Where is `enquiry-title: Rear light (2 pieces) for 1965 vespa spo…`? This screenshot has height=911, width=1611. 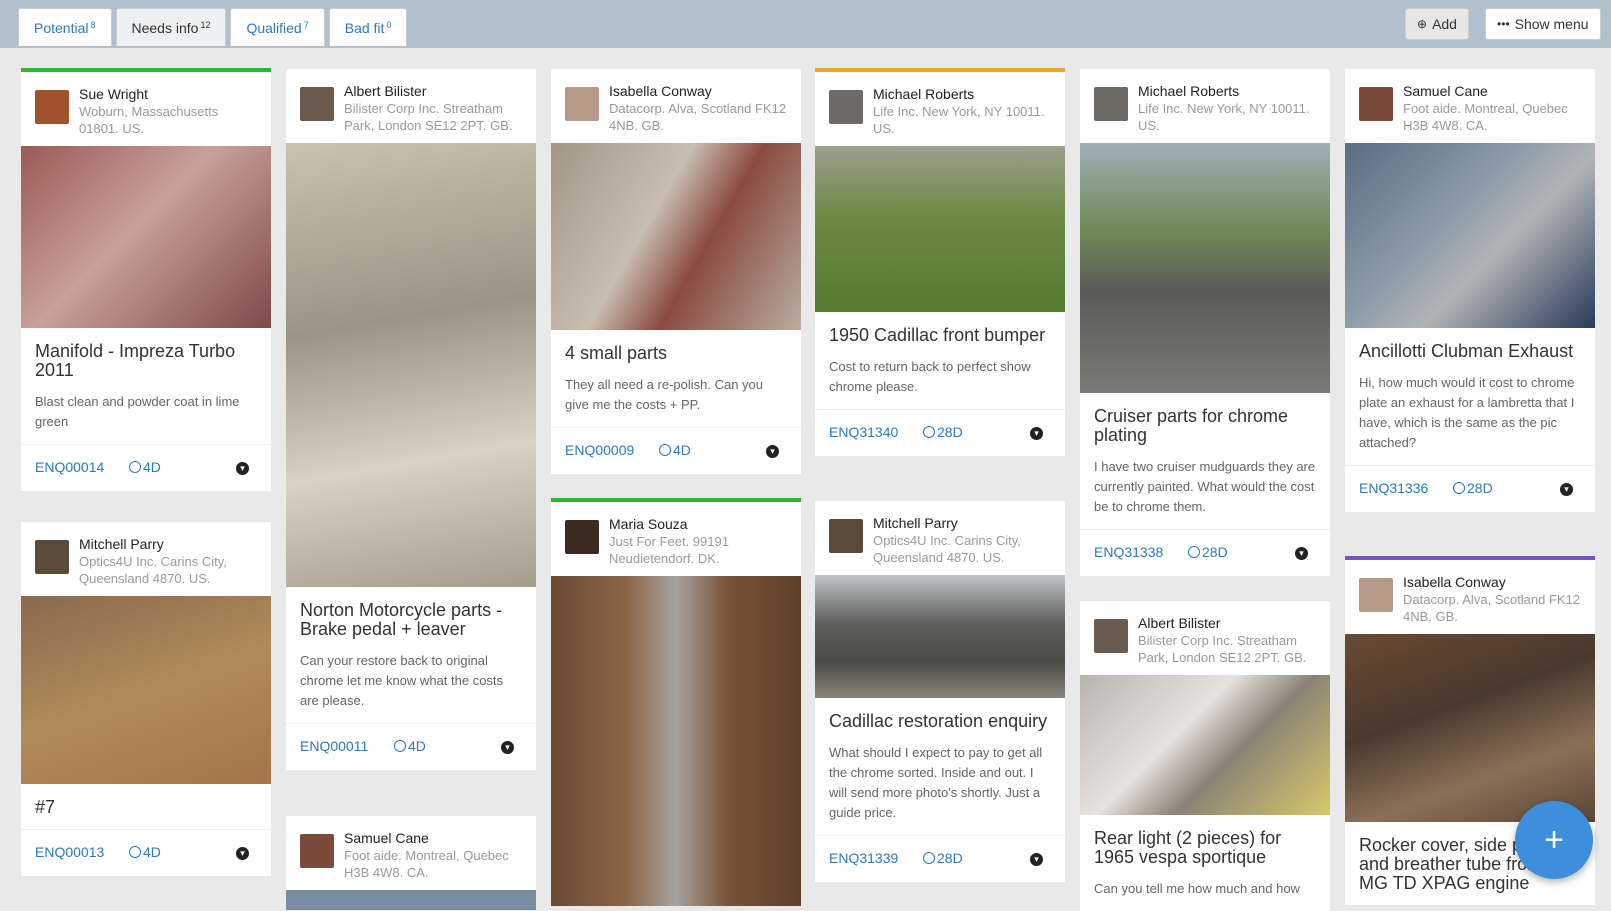 enquiry-title: Rear light (2 pieces) for 1965 vespa spo… is located at coordinates (1188, 847).